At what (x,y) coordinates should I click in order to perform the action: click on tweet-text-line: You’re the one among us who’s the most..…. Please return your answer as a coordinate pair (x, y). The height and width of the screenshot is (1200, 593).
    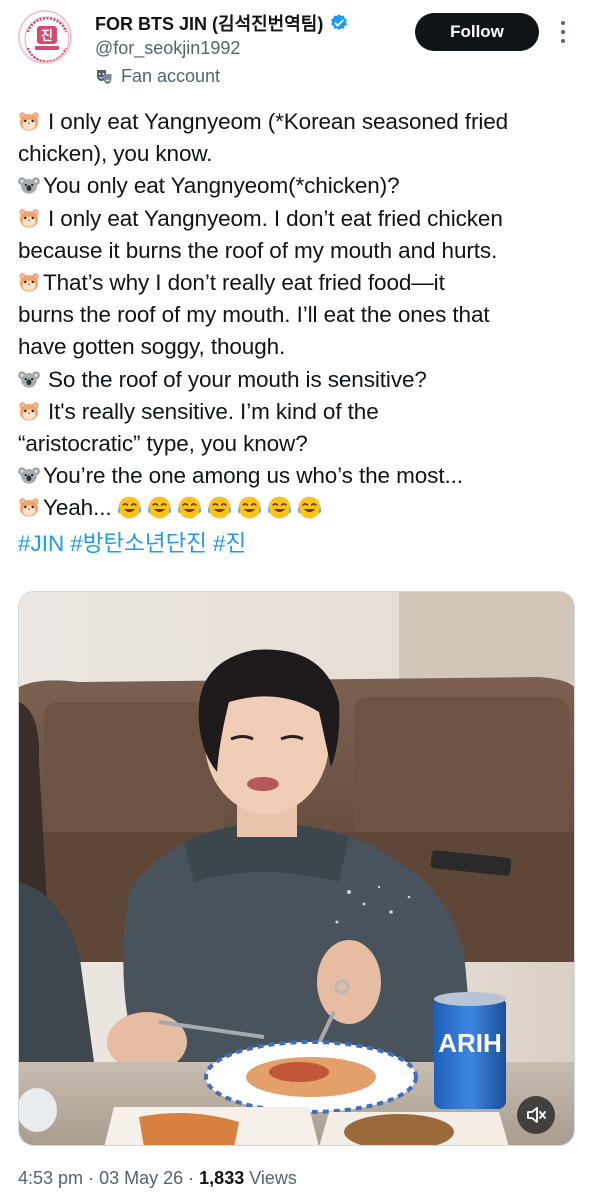
    Looking at the image, I should click on (300, 476).